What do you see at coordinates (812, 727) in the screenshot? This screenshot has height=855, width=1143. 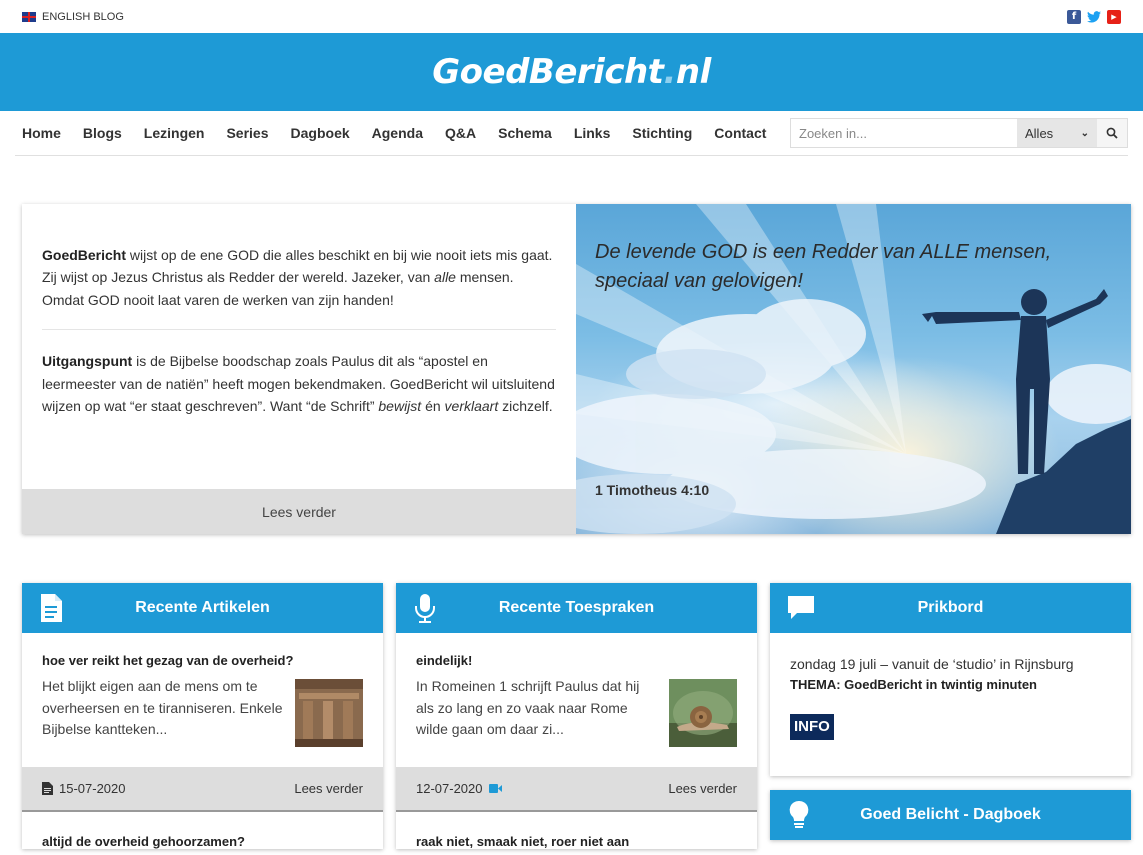 I see `info-badge: INFO` at bounding box center [812, 727].